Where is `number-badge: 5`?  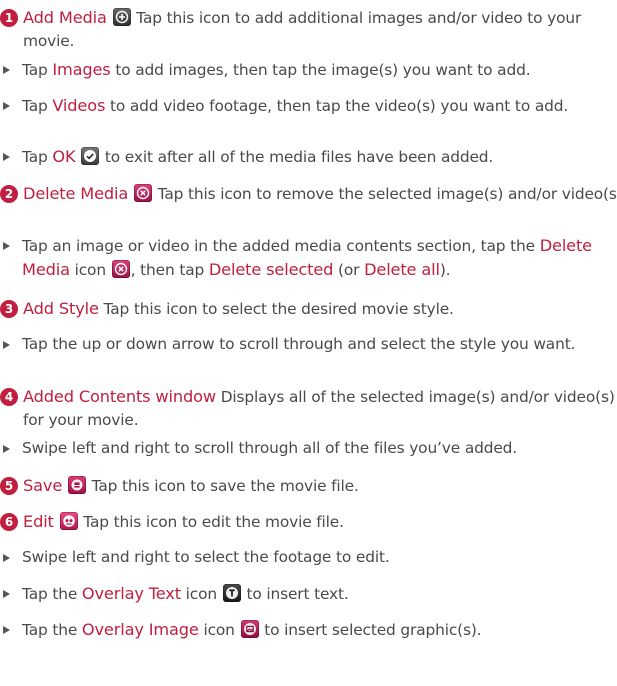 number-badge: 5 is located at coordinates (9, 486).